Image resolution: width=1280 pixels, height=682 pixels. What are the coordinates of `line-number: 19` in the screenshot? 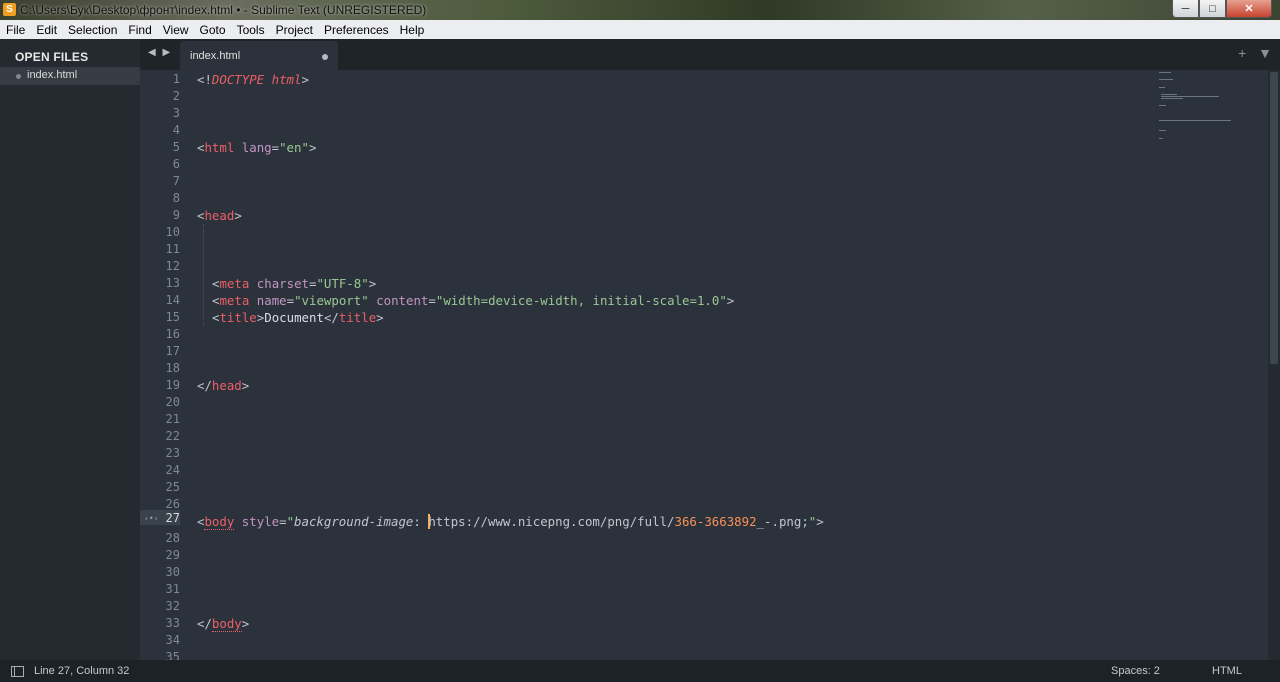 It's located at (172, 385).